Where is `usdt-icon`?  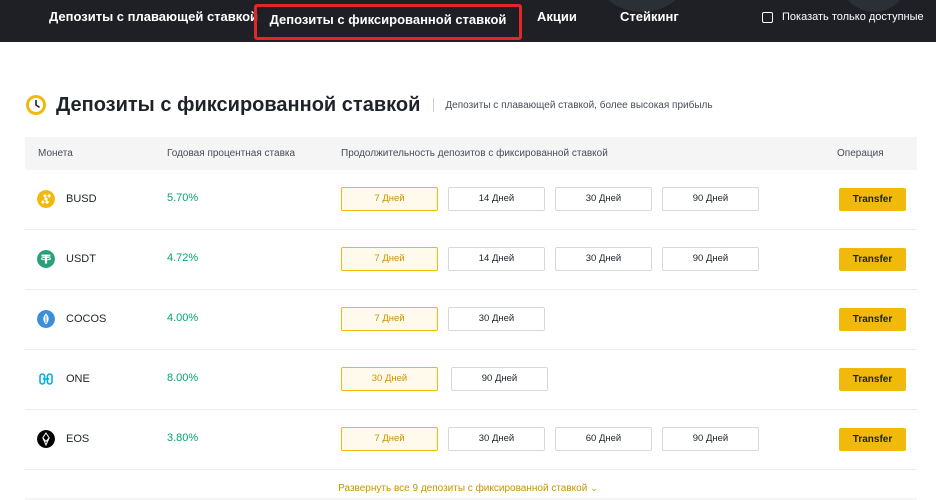
usdt-icon is located at coordinates (46, 259).